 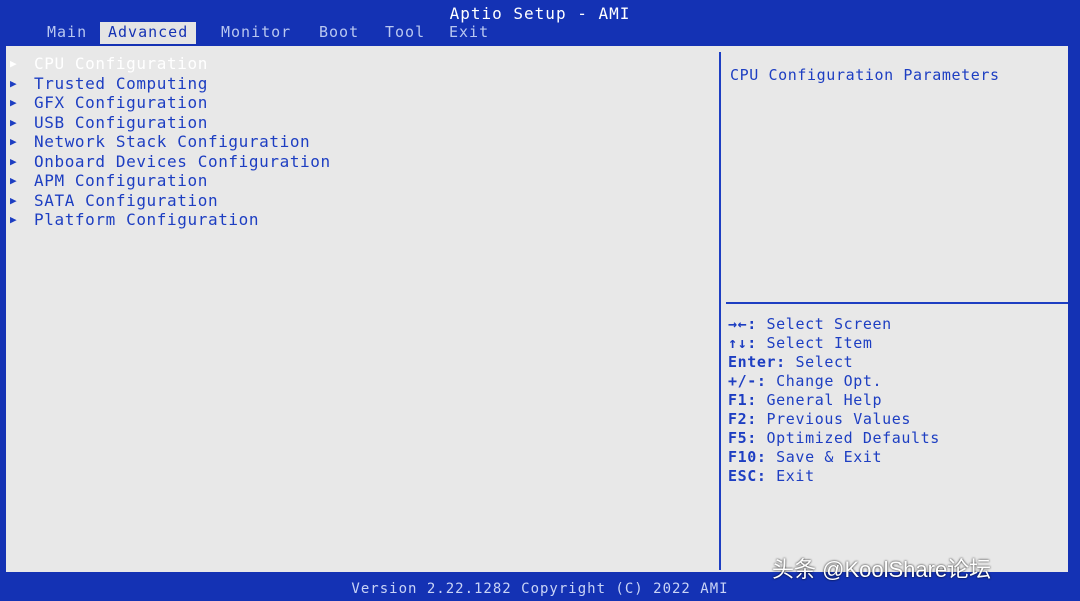 I want to click on menu-item-label: GFX Configuration, so click(x=121, y=102).